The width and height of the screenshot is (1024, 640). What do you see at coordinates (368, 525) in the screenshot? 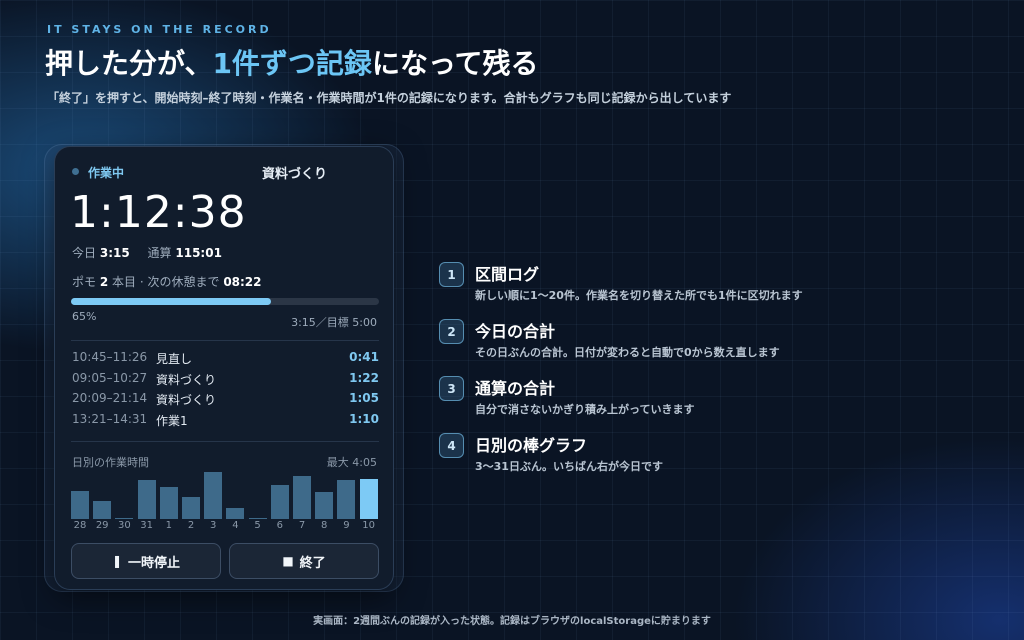
I see `bar-tick-label: 10` at bounding box center [368, 525].